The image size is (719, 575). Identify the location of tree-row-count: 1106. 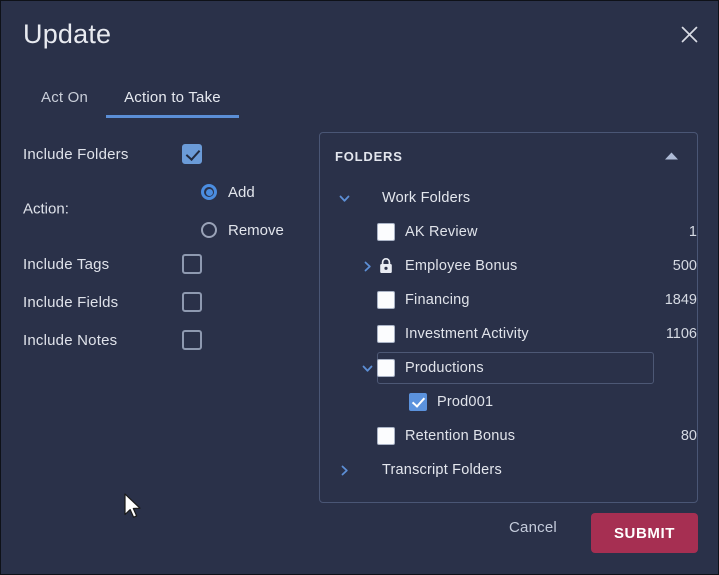
(681, 334).